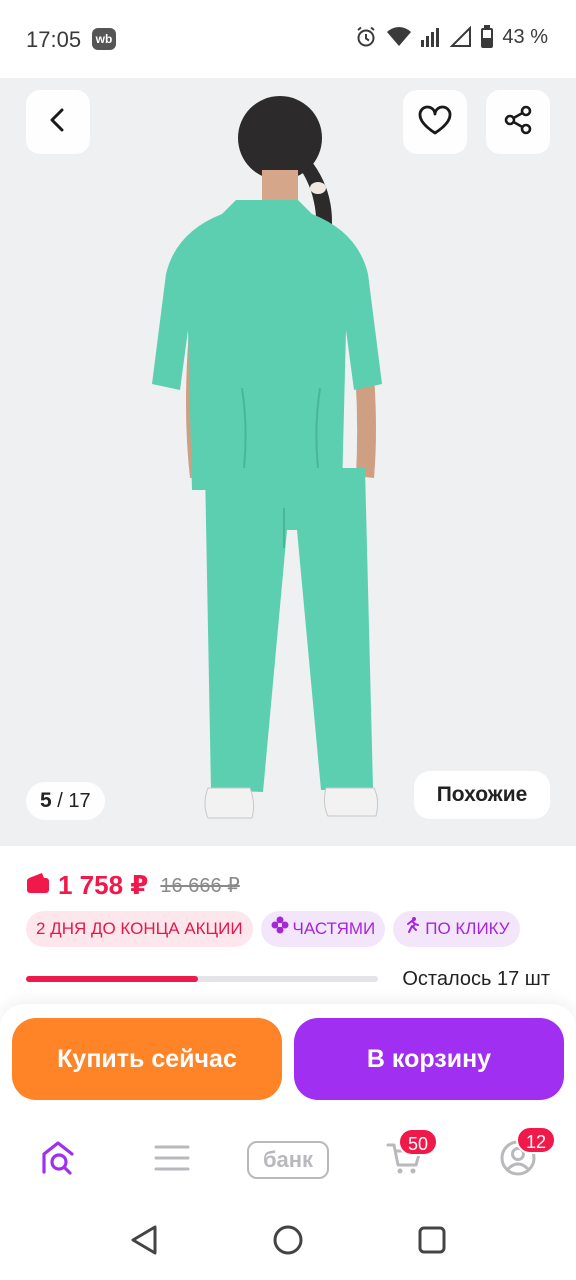 This screenshot has height=1280, width=576. I want to click on circle-home-icon, so click(288, 1242).